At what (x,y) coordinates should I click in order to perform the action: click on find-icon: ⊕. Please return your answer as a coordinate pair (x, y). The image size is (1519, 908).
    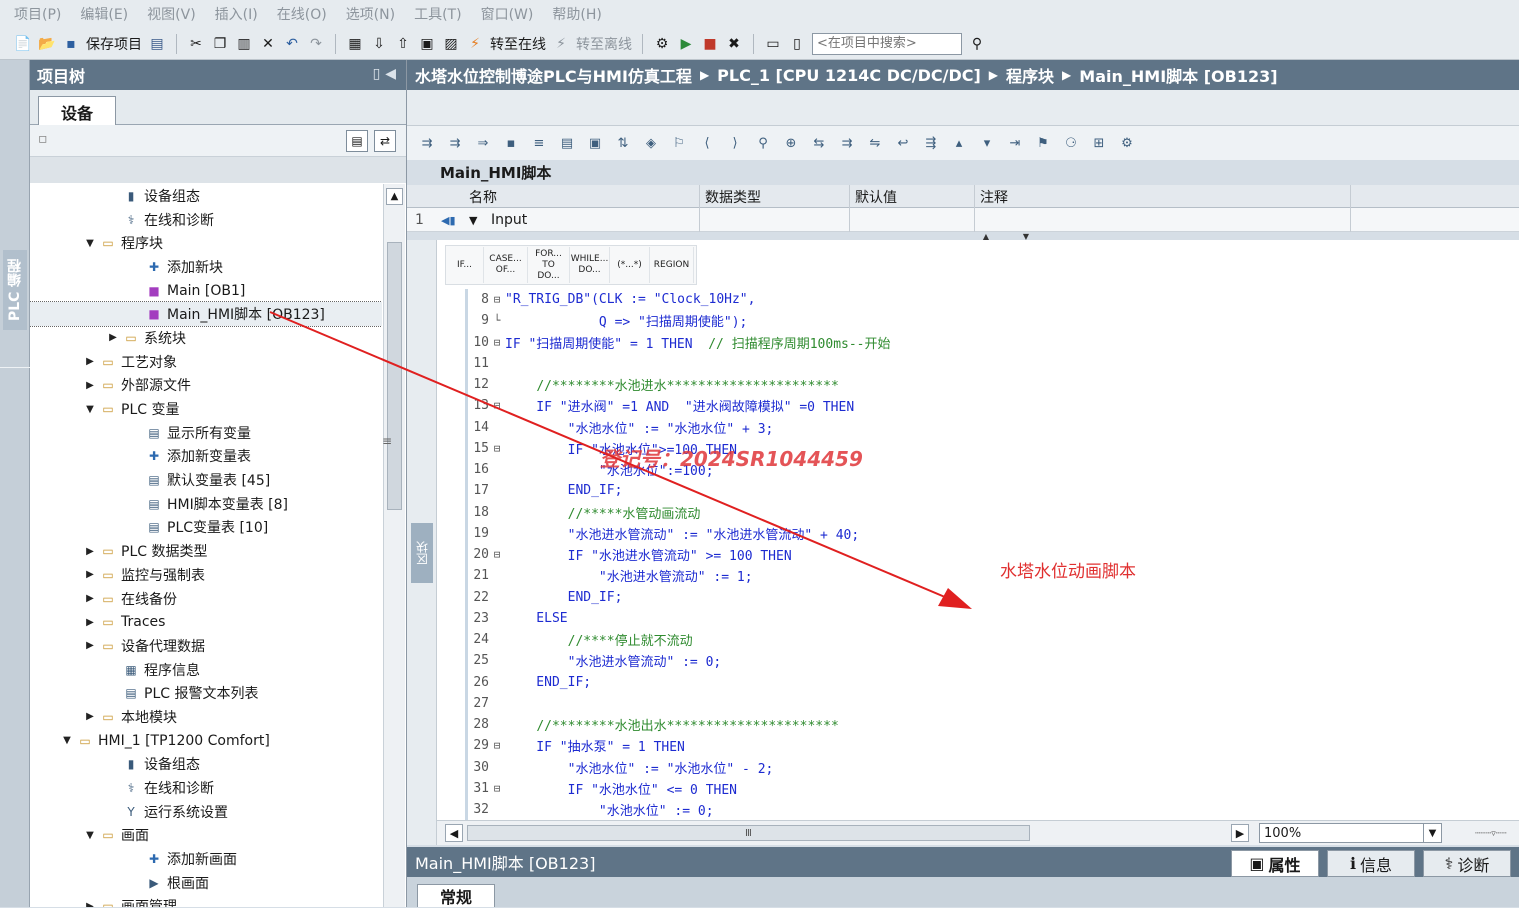
    Looking at the image, I should click on (791, 143).